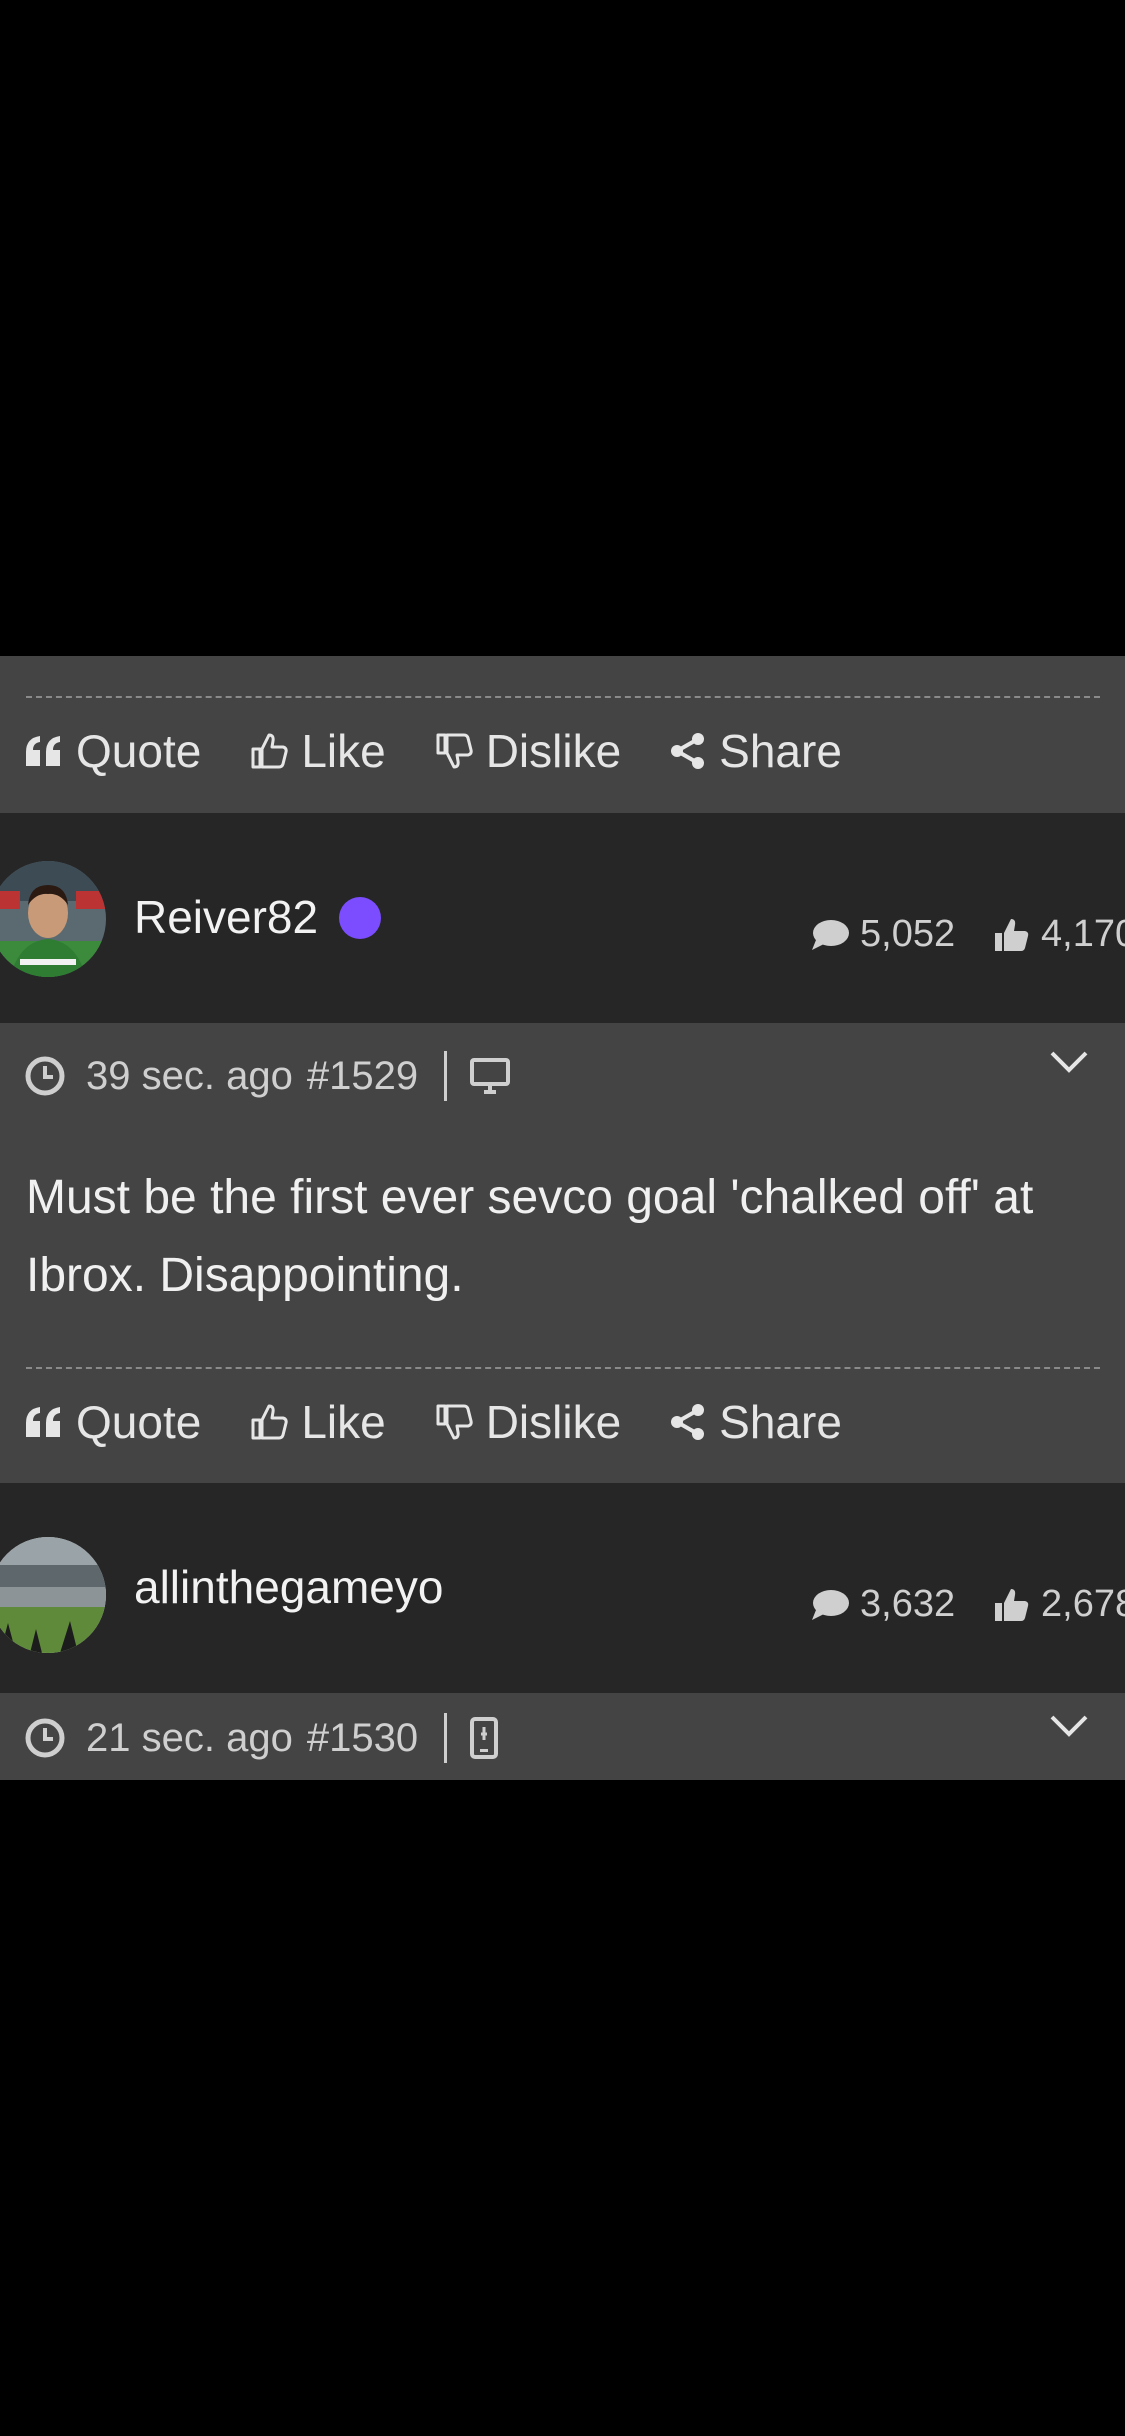 Image resolution: width=1125 pixels, height=2436 pixels. Describe the element at coordinates (189, 1075) in the screenshot. I see `post-time: 39 sec. ago` at that location.